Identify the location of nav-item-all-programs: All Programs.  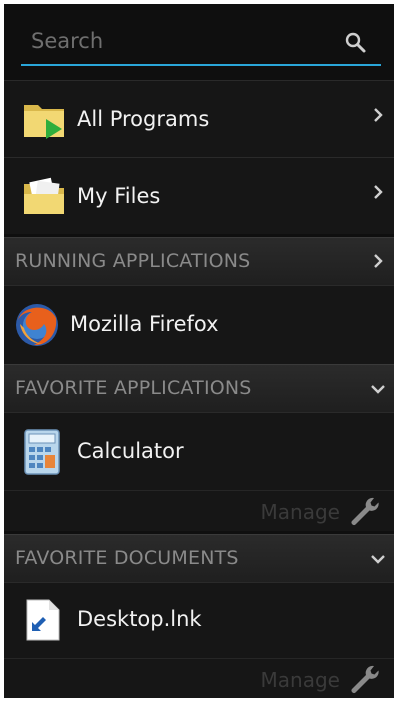
(199, 119).